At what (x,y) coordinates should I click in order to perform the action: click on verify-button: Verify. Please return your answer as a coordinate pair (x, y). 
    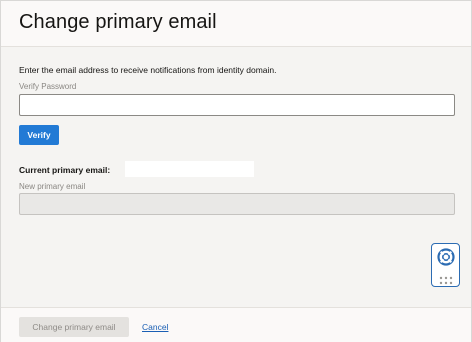
    Looking at the image, I should click on (39, 135).